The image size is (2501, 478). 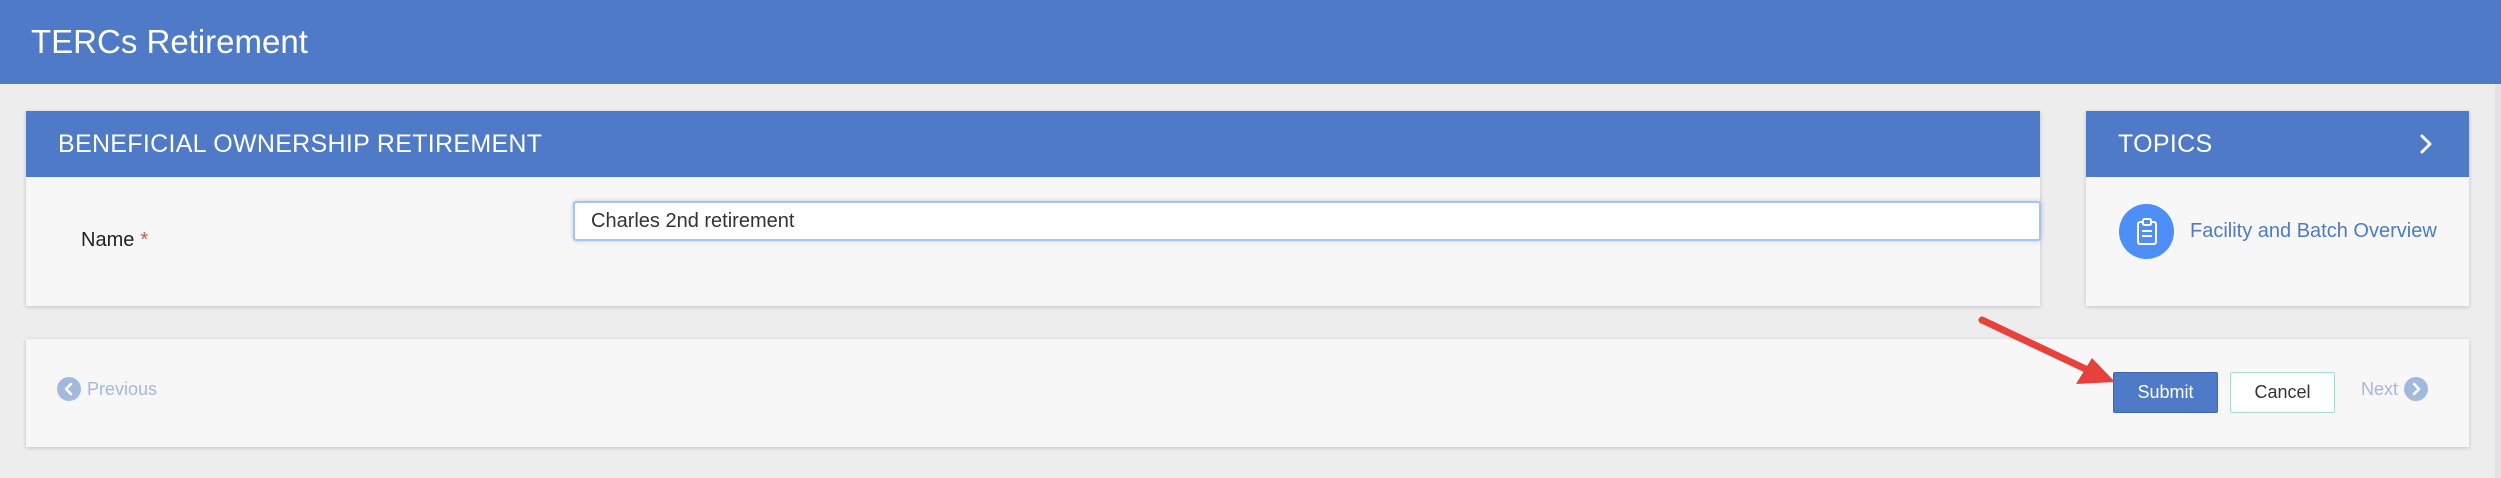 What do you see at coordinates (2282, 392) in the screenshot?
I see `cancel-button: Cancel` at bounding box center [2282, 392].